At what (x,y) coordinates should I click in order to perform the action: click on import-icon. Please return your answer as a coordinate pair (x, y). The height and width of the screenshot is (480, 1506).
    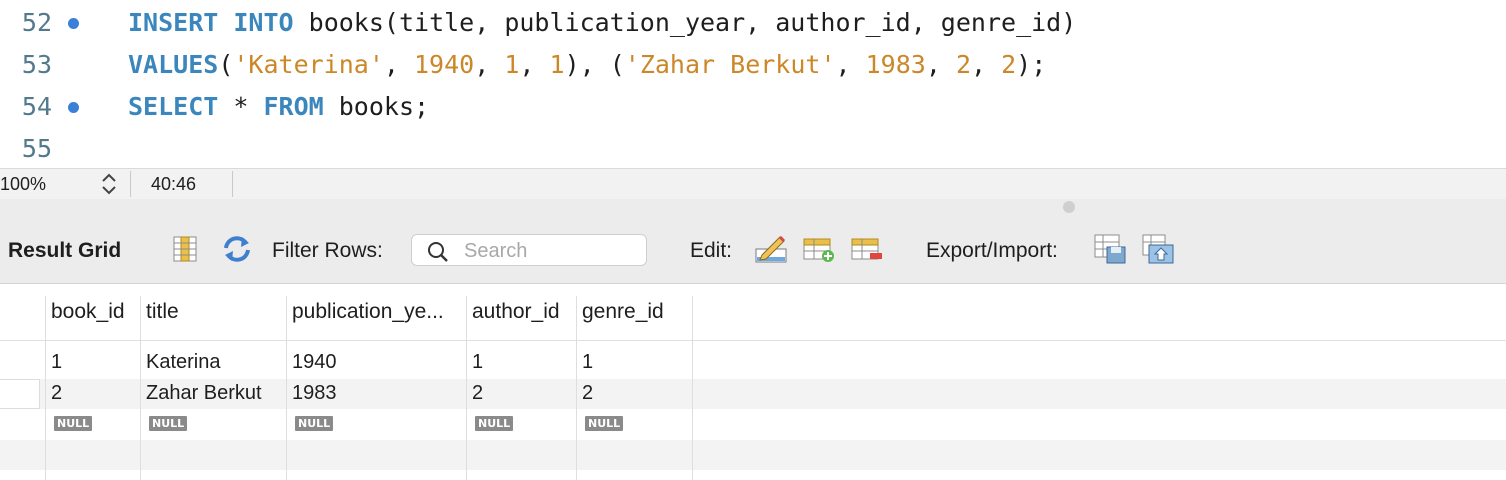
    Looking at the image, I should click on (1158, 249).